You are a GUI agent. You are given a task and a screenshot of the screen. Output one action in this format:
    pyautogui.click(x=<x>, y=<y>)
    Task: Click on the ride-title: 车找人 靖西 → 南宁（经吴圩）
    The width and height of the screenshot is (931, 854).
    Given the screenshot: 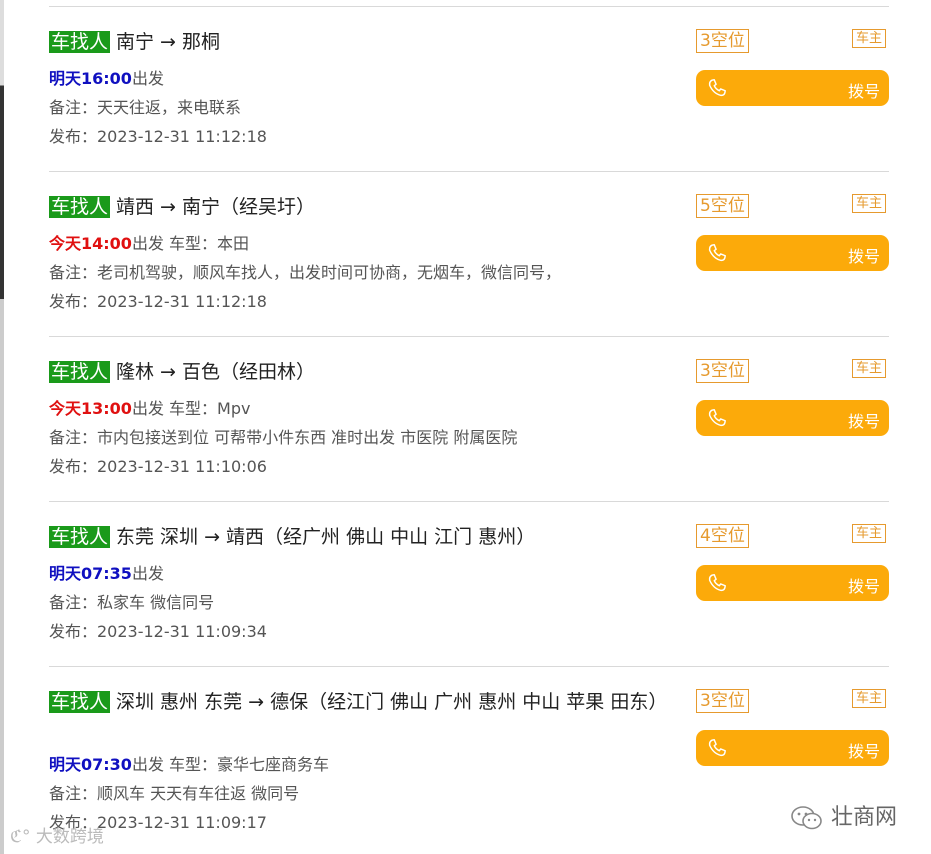 What is the action you would take?
    pyautogui.click(x=359, y=207)
    